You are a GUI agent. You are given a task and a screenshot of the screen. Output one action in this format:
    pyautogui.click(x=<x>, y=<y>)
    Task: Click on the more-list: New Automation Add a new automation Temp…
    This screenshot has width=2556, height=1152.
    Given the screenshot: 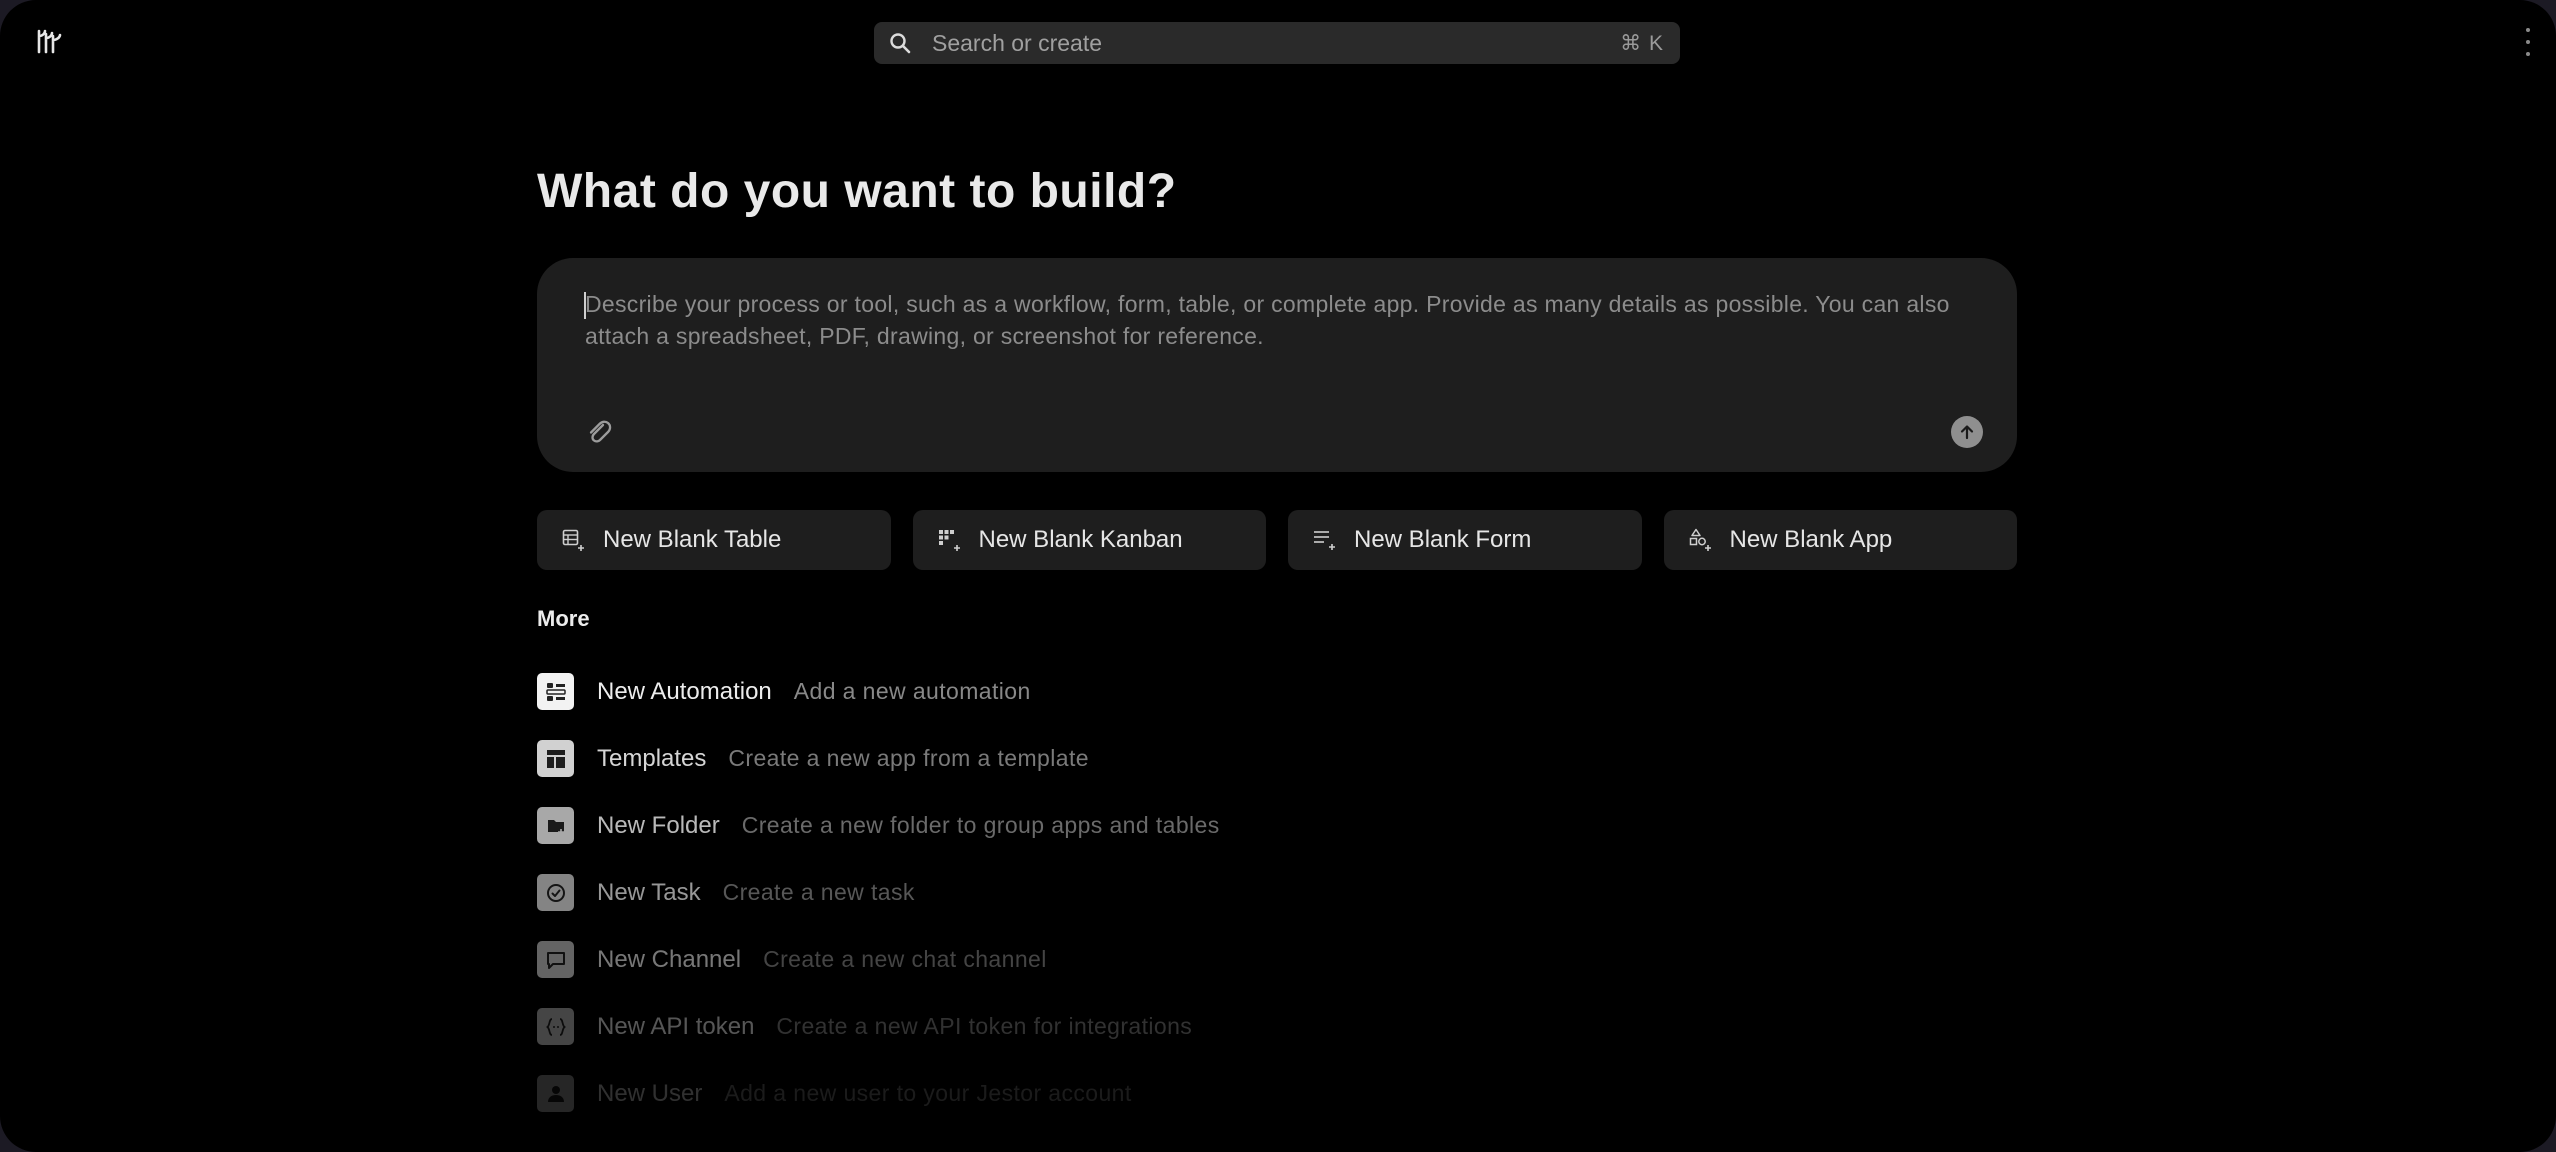 What is the action you would take?
    pyautogui.click(x=878, y=907)
    